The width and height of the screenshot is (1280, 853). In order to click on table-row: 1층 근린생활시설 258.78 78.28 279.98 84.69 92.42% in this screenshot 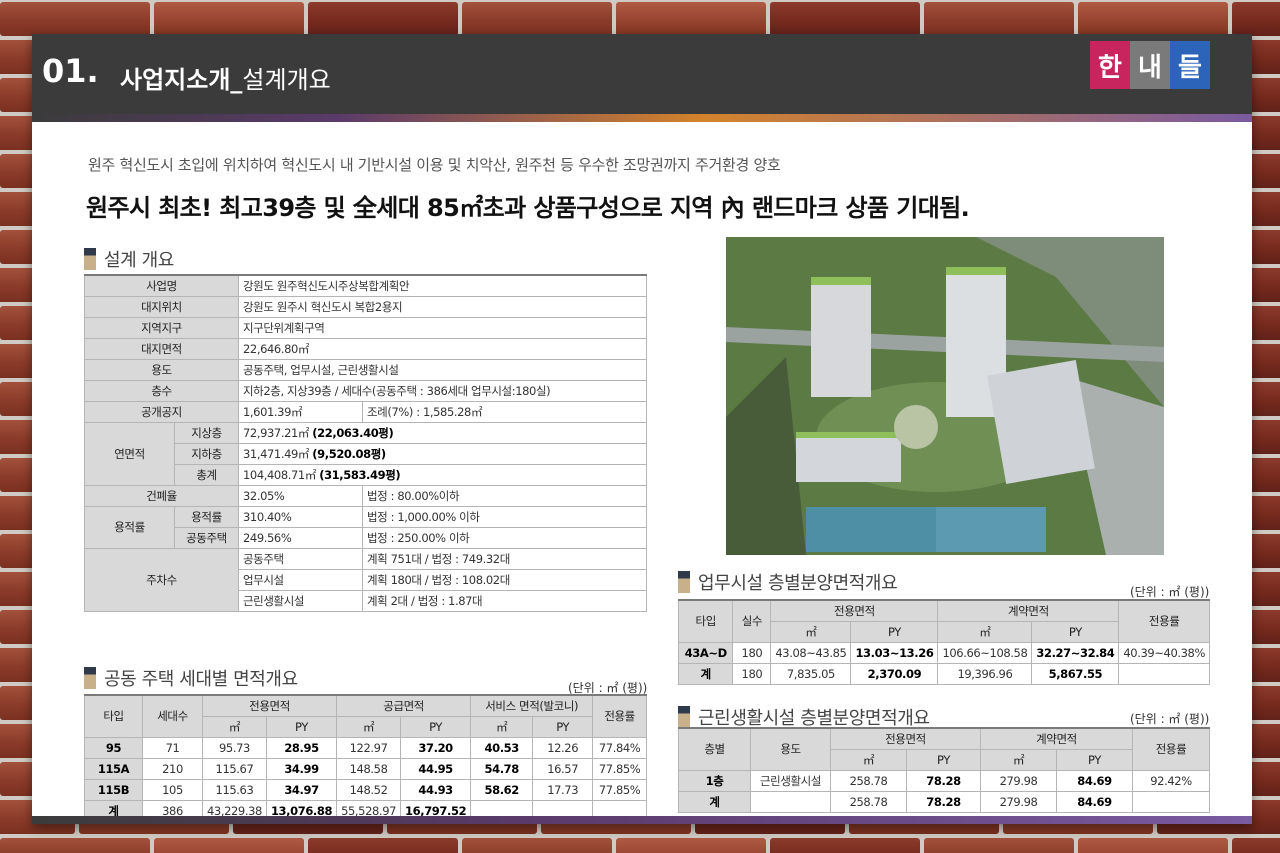, I will do `click(944, 780)`.